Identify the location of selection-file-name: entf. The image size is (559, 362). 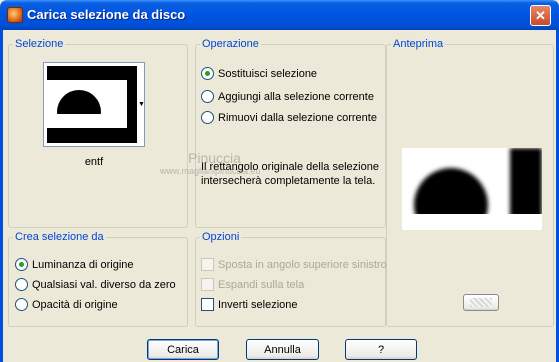
(94, 162).